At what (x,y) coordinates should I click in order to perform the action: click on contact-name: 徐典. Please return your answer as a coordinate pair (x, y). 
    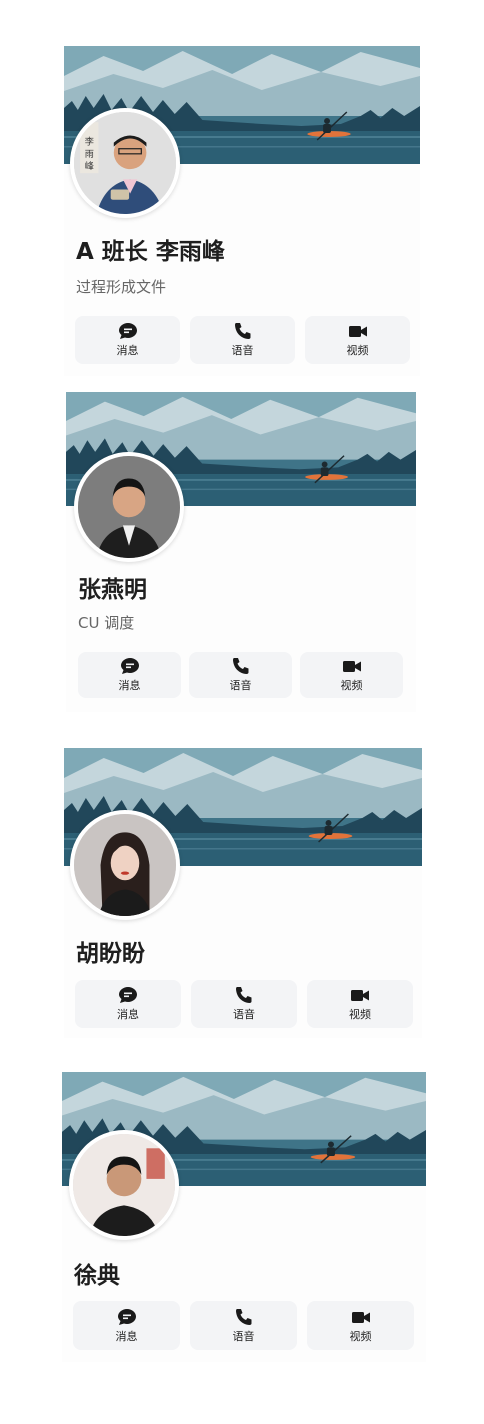
    Looking at the image, I should click on (97, 1276).